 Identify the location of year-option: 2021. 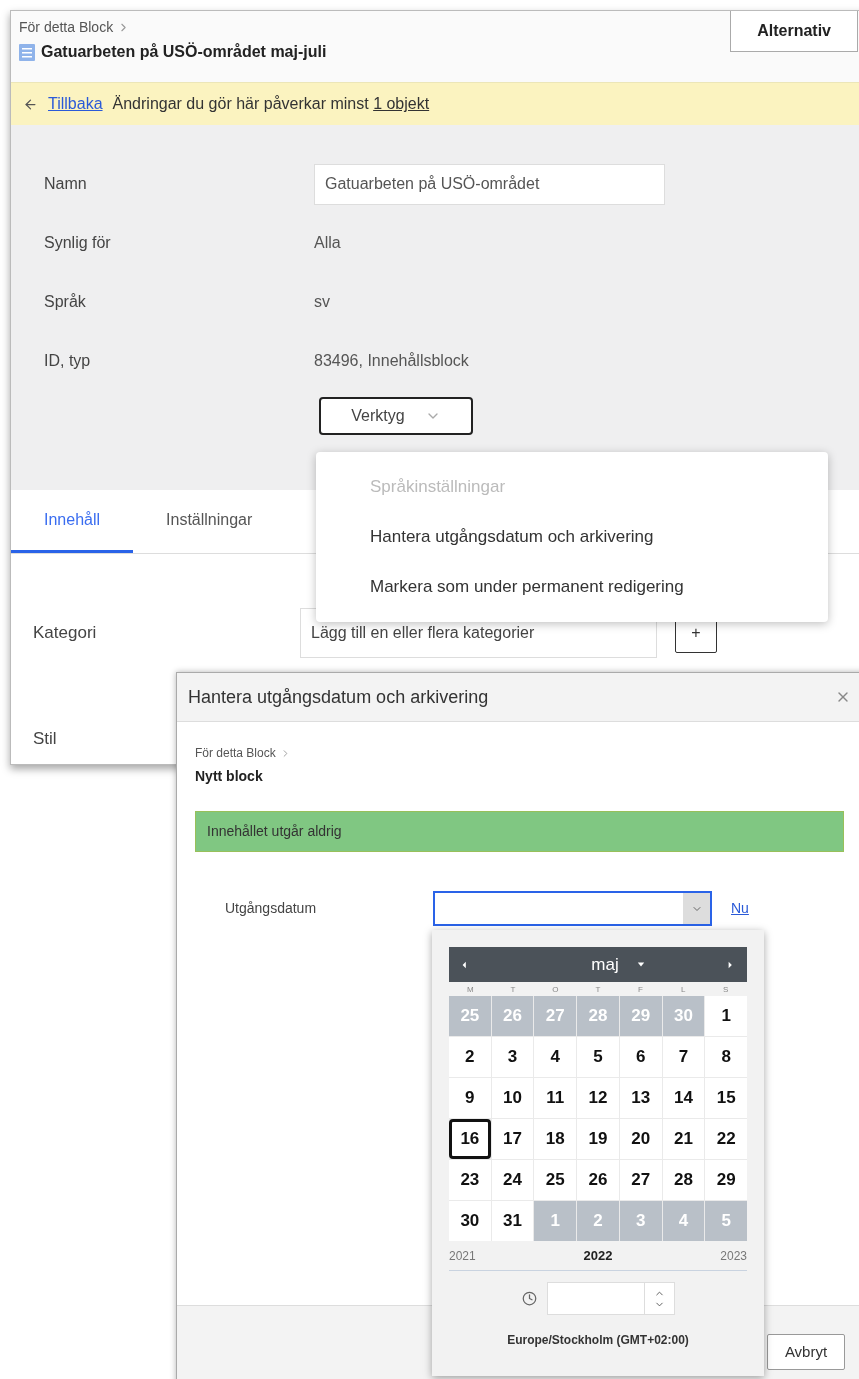
(462, 1255).